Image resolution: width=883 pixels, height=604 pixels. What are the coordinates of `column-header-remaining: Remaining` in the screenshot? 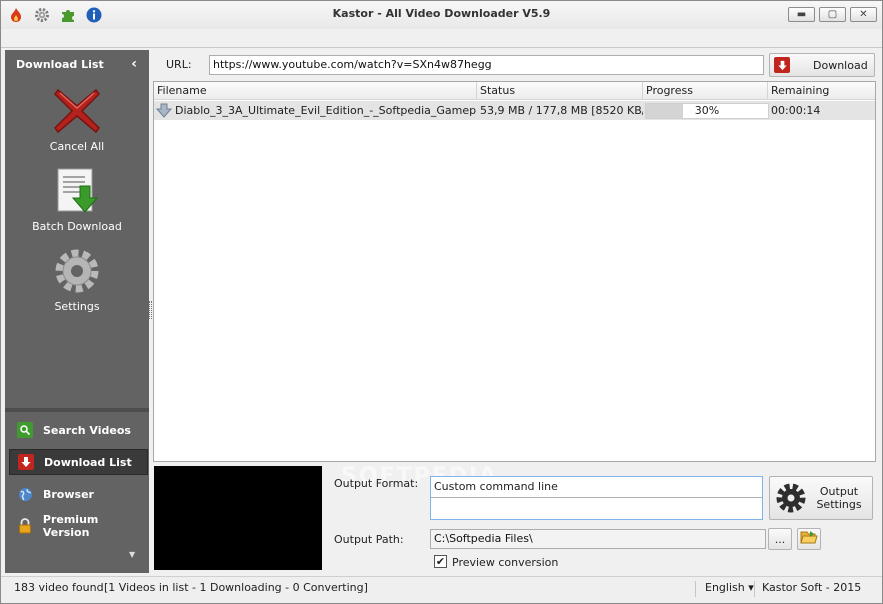 It's located at (821, 91).